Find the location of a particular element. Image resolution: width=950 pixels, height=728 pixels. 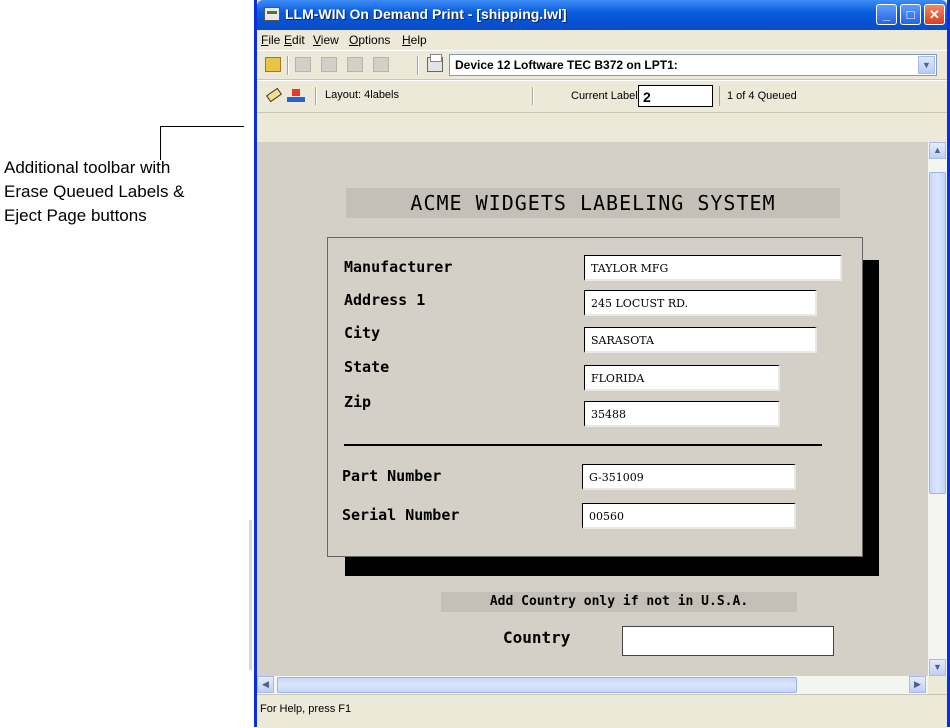

current-label-input: 2 is located at coordinates (675, 96).